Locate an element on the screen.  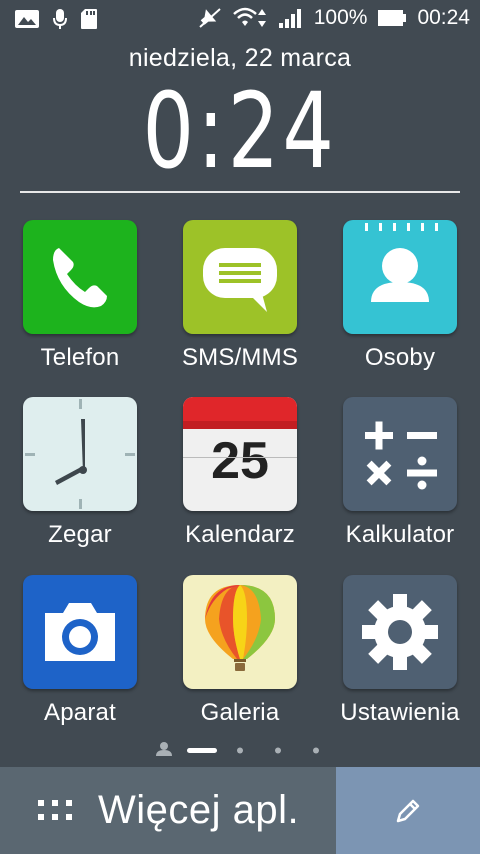
home-page-person-icon is located at coordinates (164, 749).